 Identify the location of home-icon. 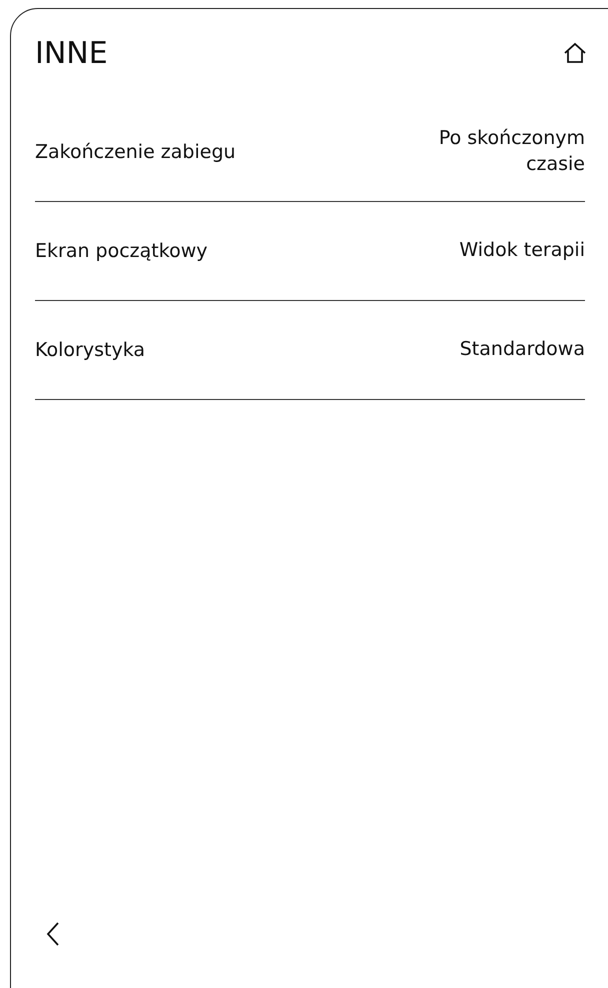
(575, 53).